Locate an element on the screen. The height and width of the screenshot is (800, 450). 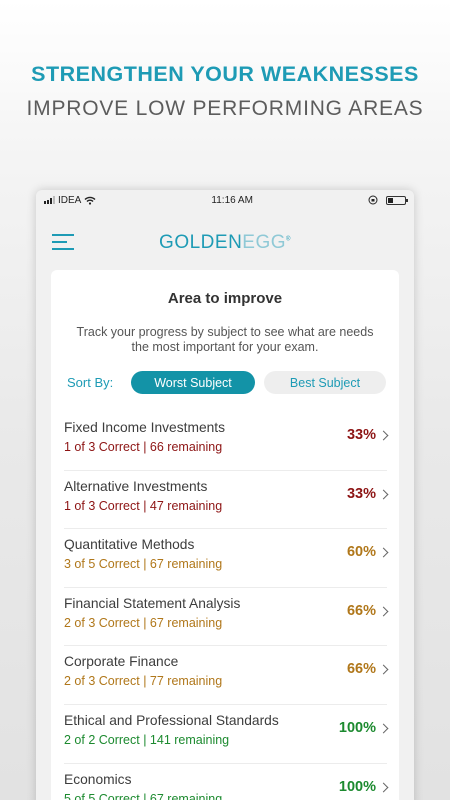
orientation-lock-icon is located at coordinates (373, 200).